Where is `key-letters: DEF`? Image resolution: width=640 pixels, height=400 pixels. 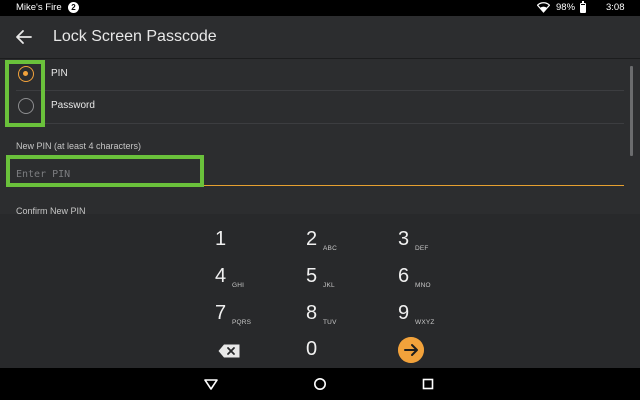 key-letters: DEF is located at coordinates (422, 248).